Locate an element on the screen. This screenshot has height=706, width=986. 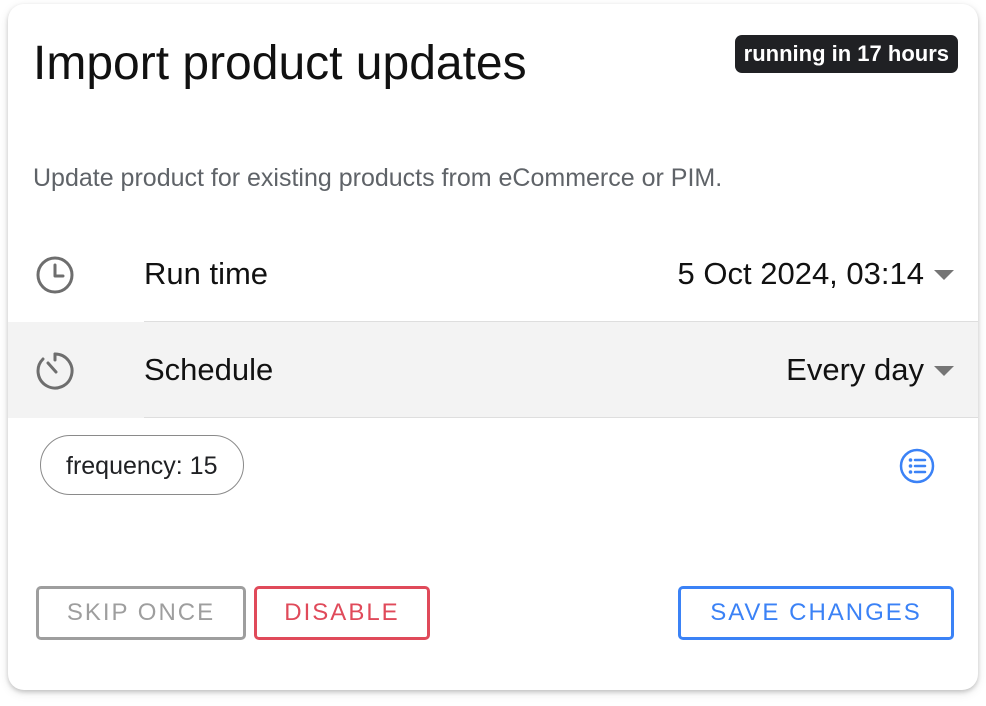
frequency-chip: frequency: 15 is located at coordinates (142, 465).